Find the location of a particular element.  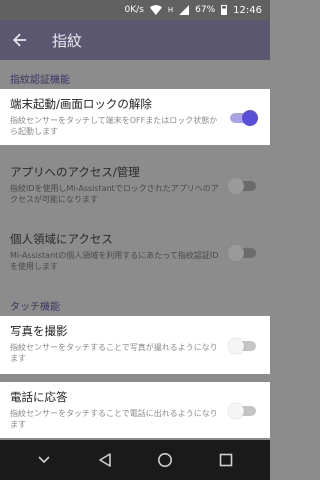

section-header-fingerprint-auth: 指紋認証機能 is located at coordinates (40, 80).